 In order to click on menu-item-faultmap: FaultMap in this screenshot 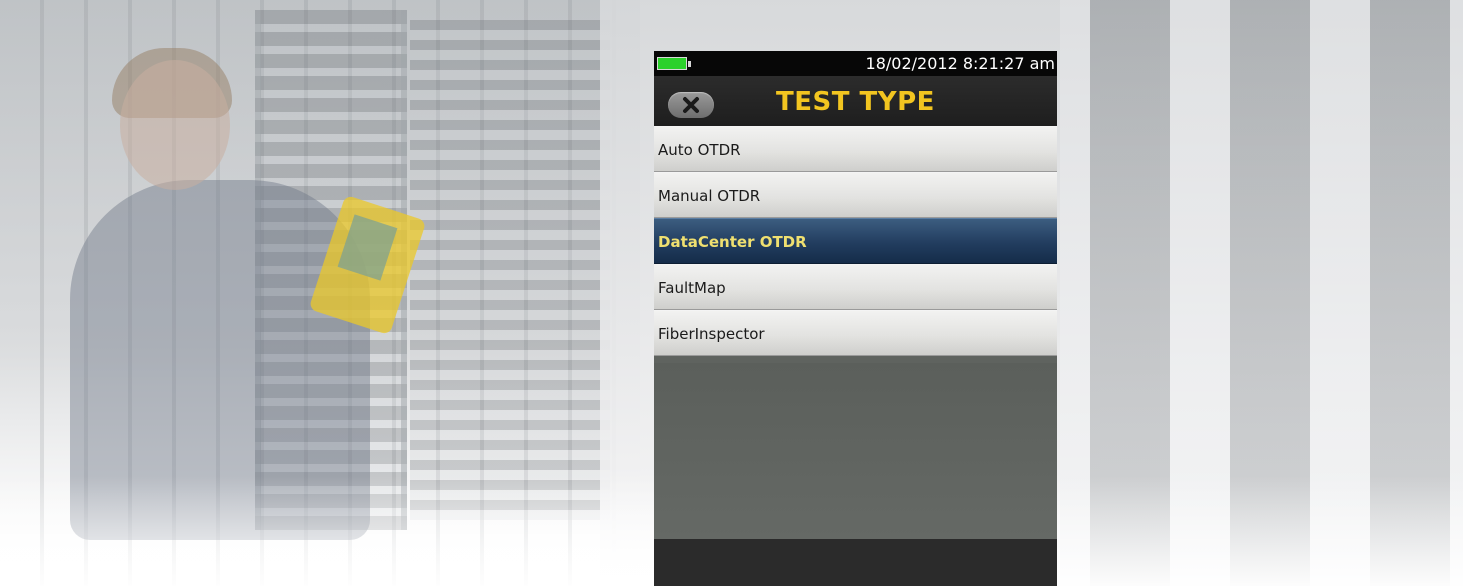, I will do `click(855, 287)`.